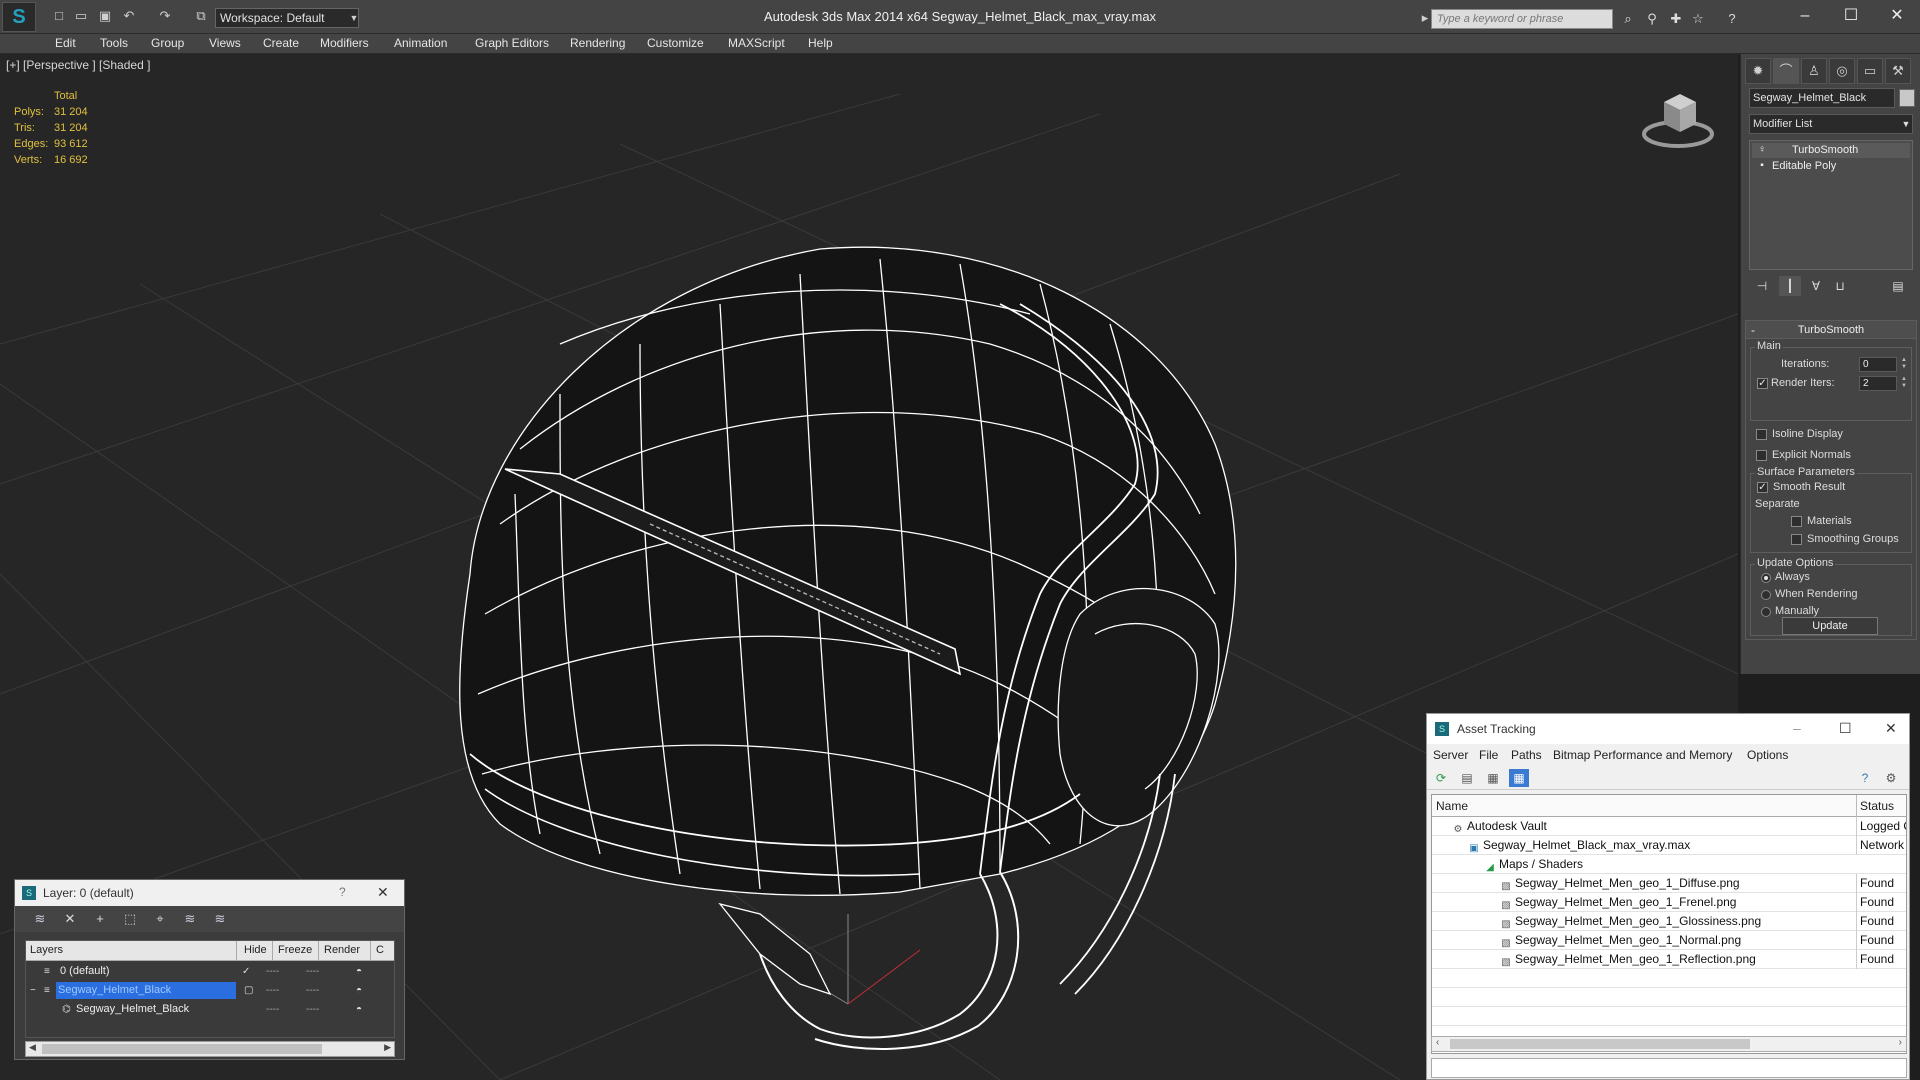  What do you see at coordinates (512, 43) in the screenshot?
I see `menu-graph-editors: Graph Editors` at bounding box center [512, 43].